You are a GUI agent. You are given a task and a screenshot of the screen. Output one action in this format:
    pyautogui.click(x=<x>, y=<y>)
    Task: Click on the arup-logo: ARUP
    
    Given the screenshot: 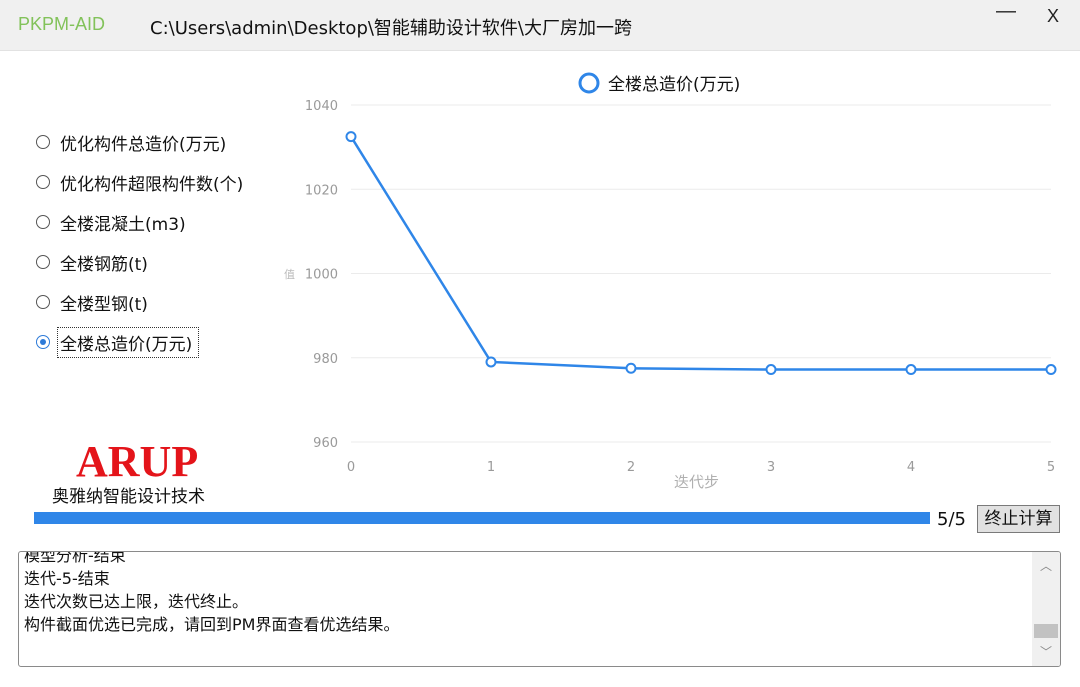 What is the action you would take?
    pyautogui.click(x=137, y=461)
    